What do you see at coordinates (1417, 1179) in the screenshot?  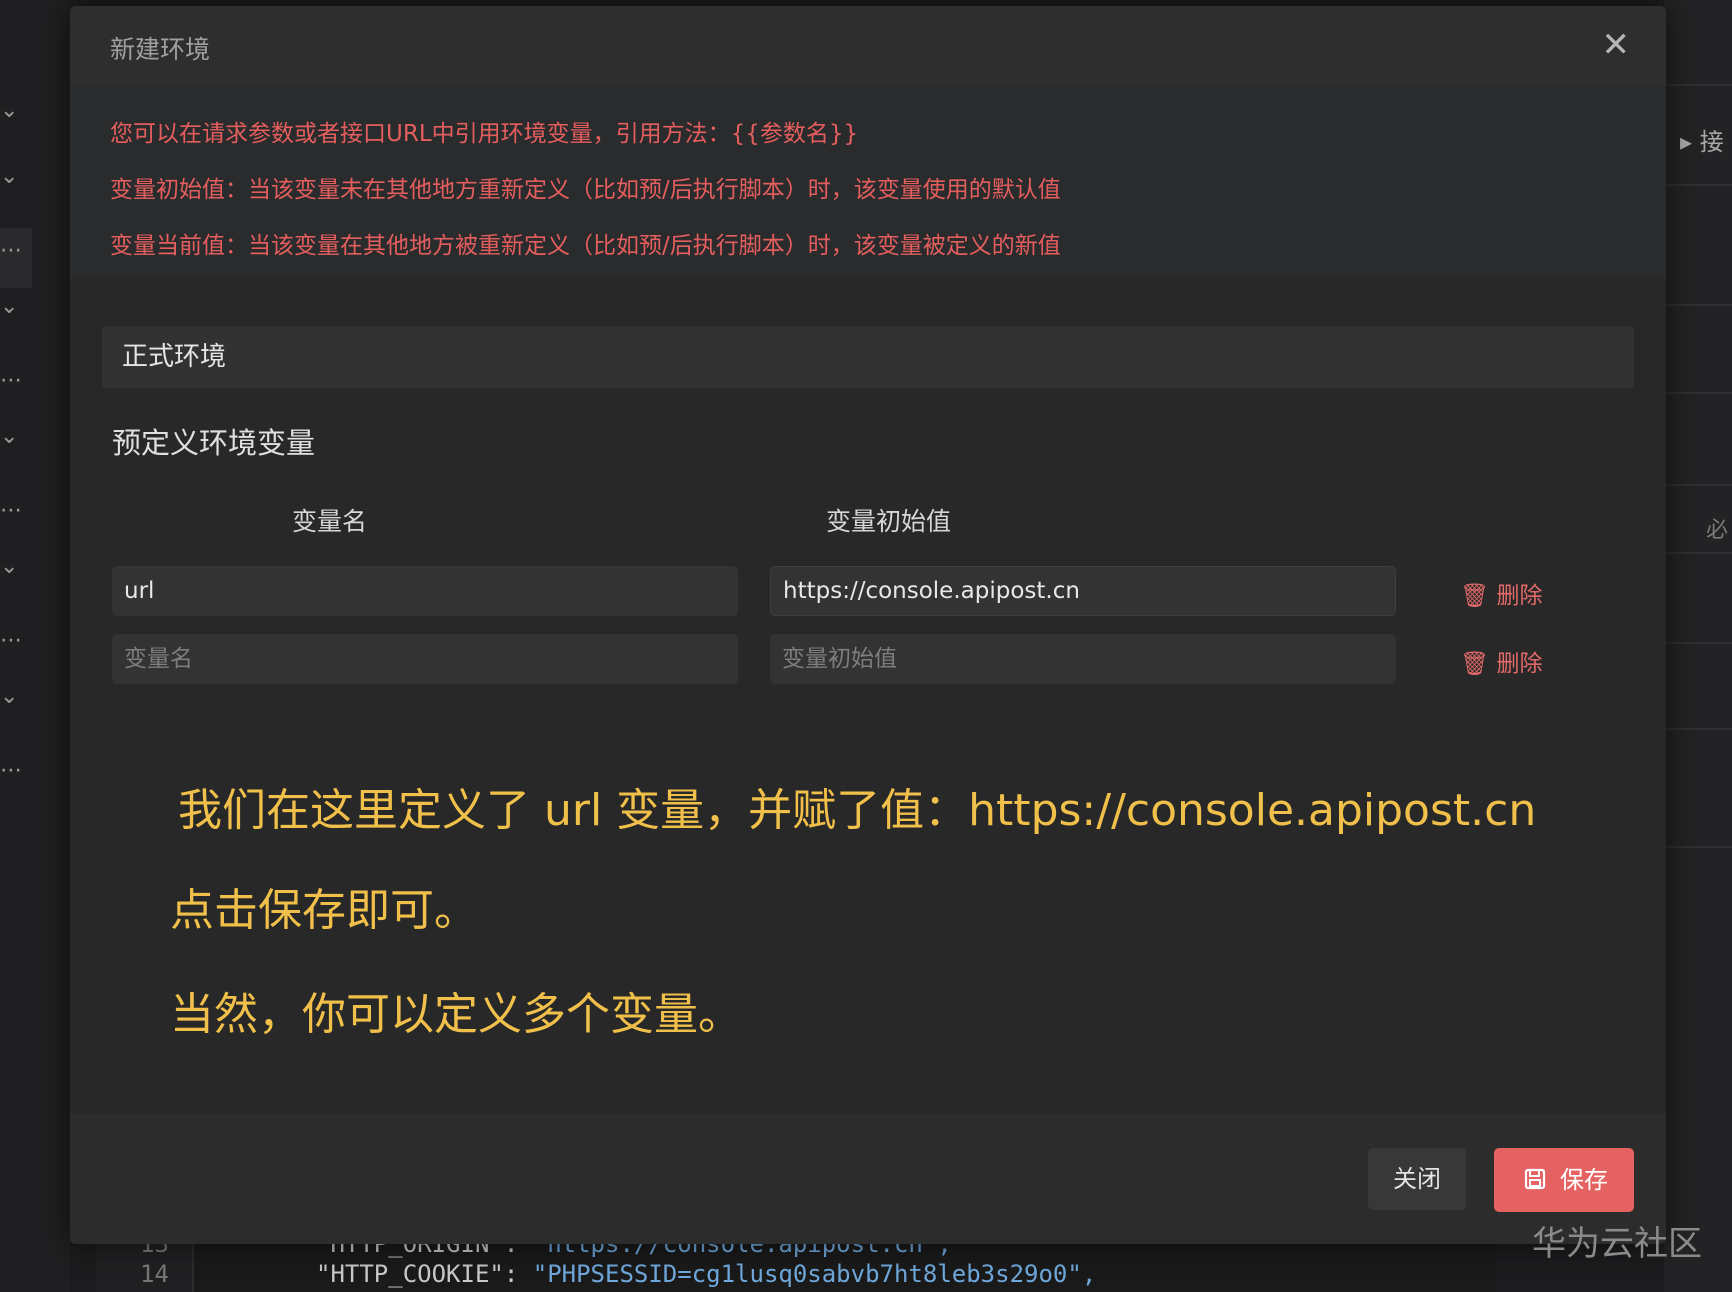 I see `close-button: 关闭` at bounding box center [1417, 1179].